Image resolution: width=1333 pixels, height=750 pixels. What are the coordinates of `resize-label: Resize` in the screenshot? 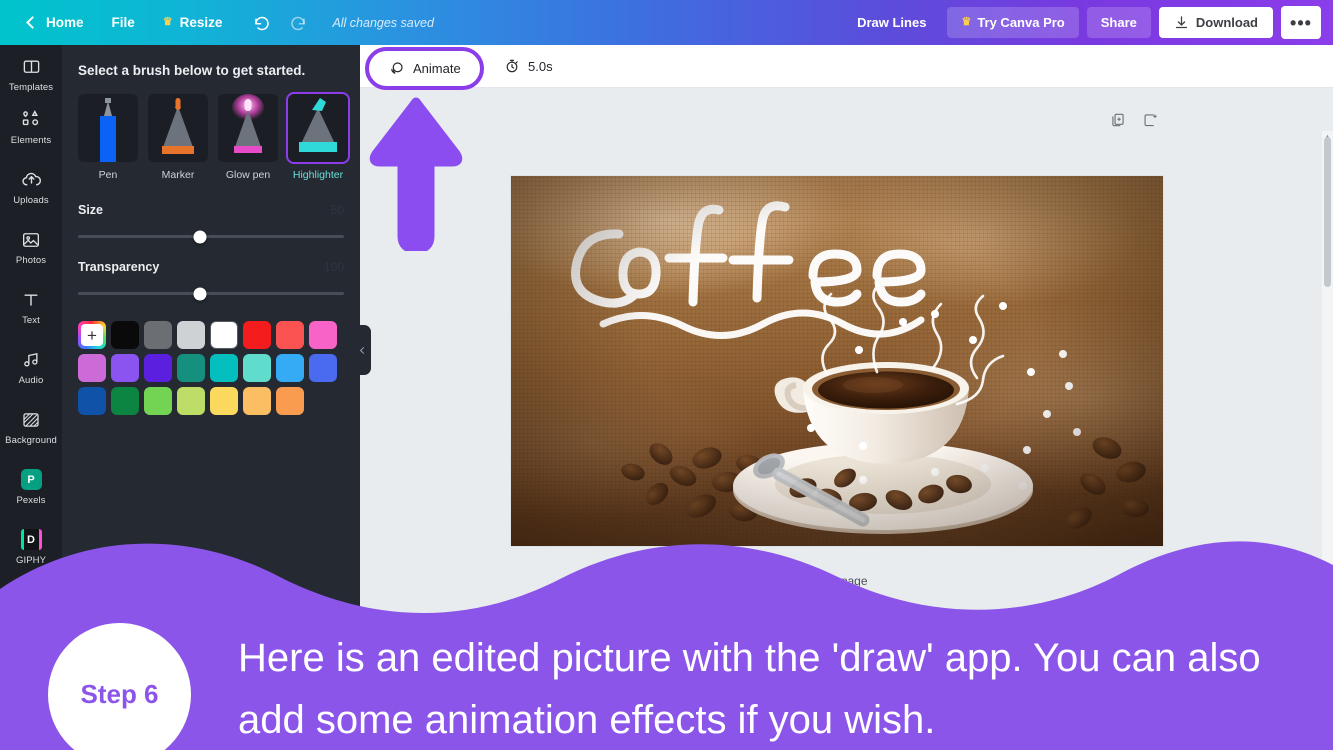 It's located at (201, 22).